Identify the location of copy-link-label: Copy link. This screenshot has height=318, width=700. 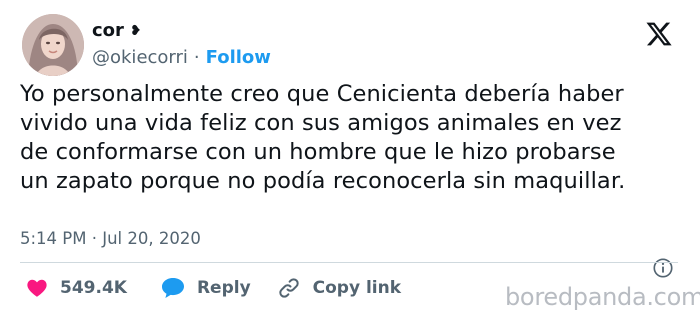
(357, 288).